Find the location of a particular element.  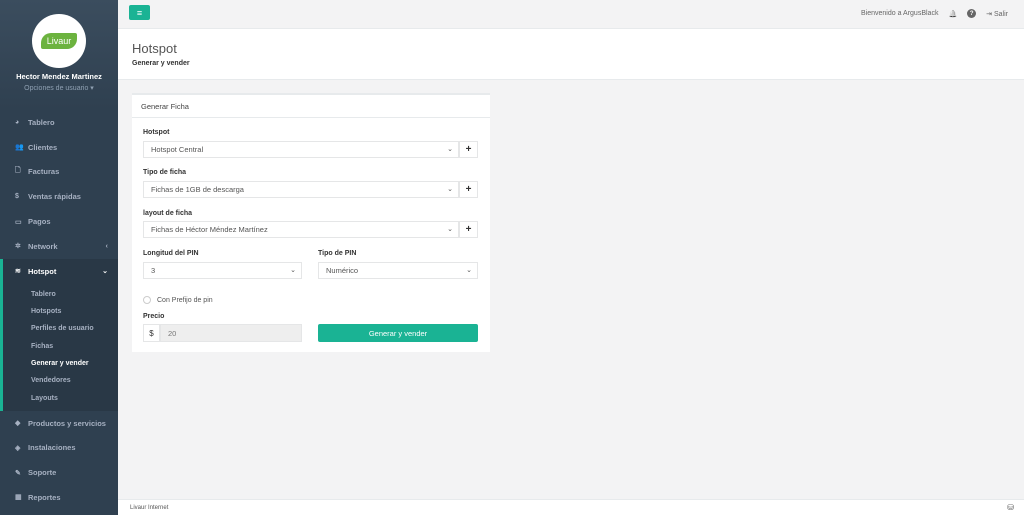

sidebar-item-ventas-rapidas: $ Ventas rápidas is located at coordinates (59, 196).